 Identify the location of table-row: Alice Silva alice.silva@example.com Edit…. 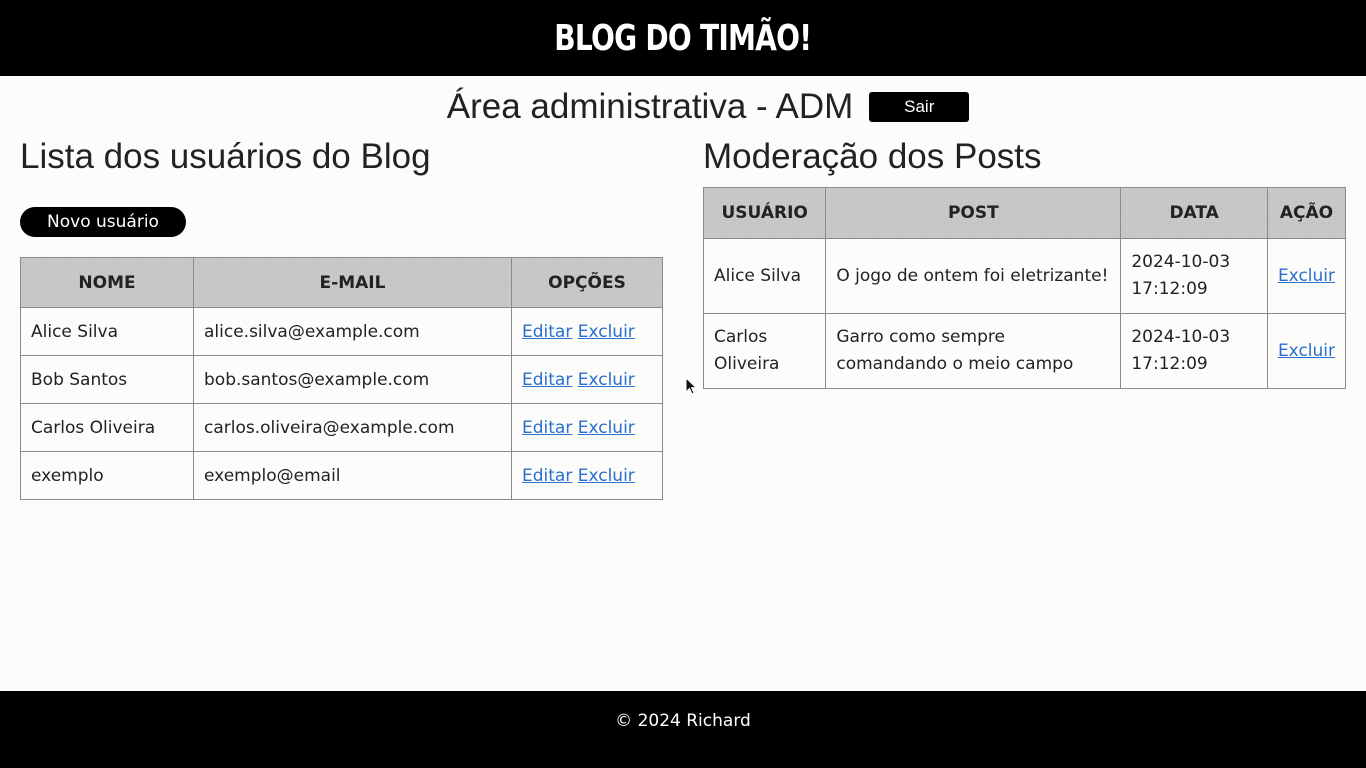
(341, 331).